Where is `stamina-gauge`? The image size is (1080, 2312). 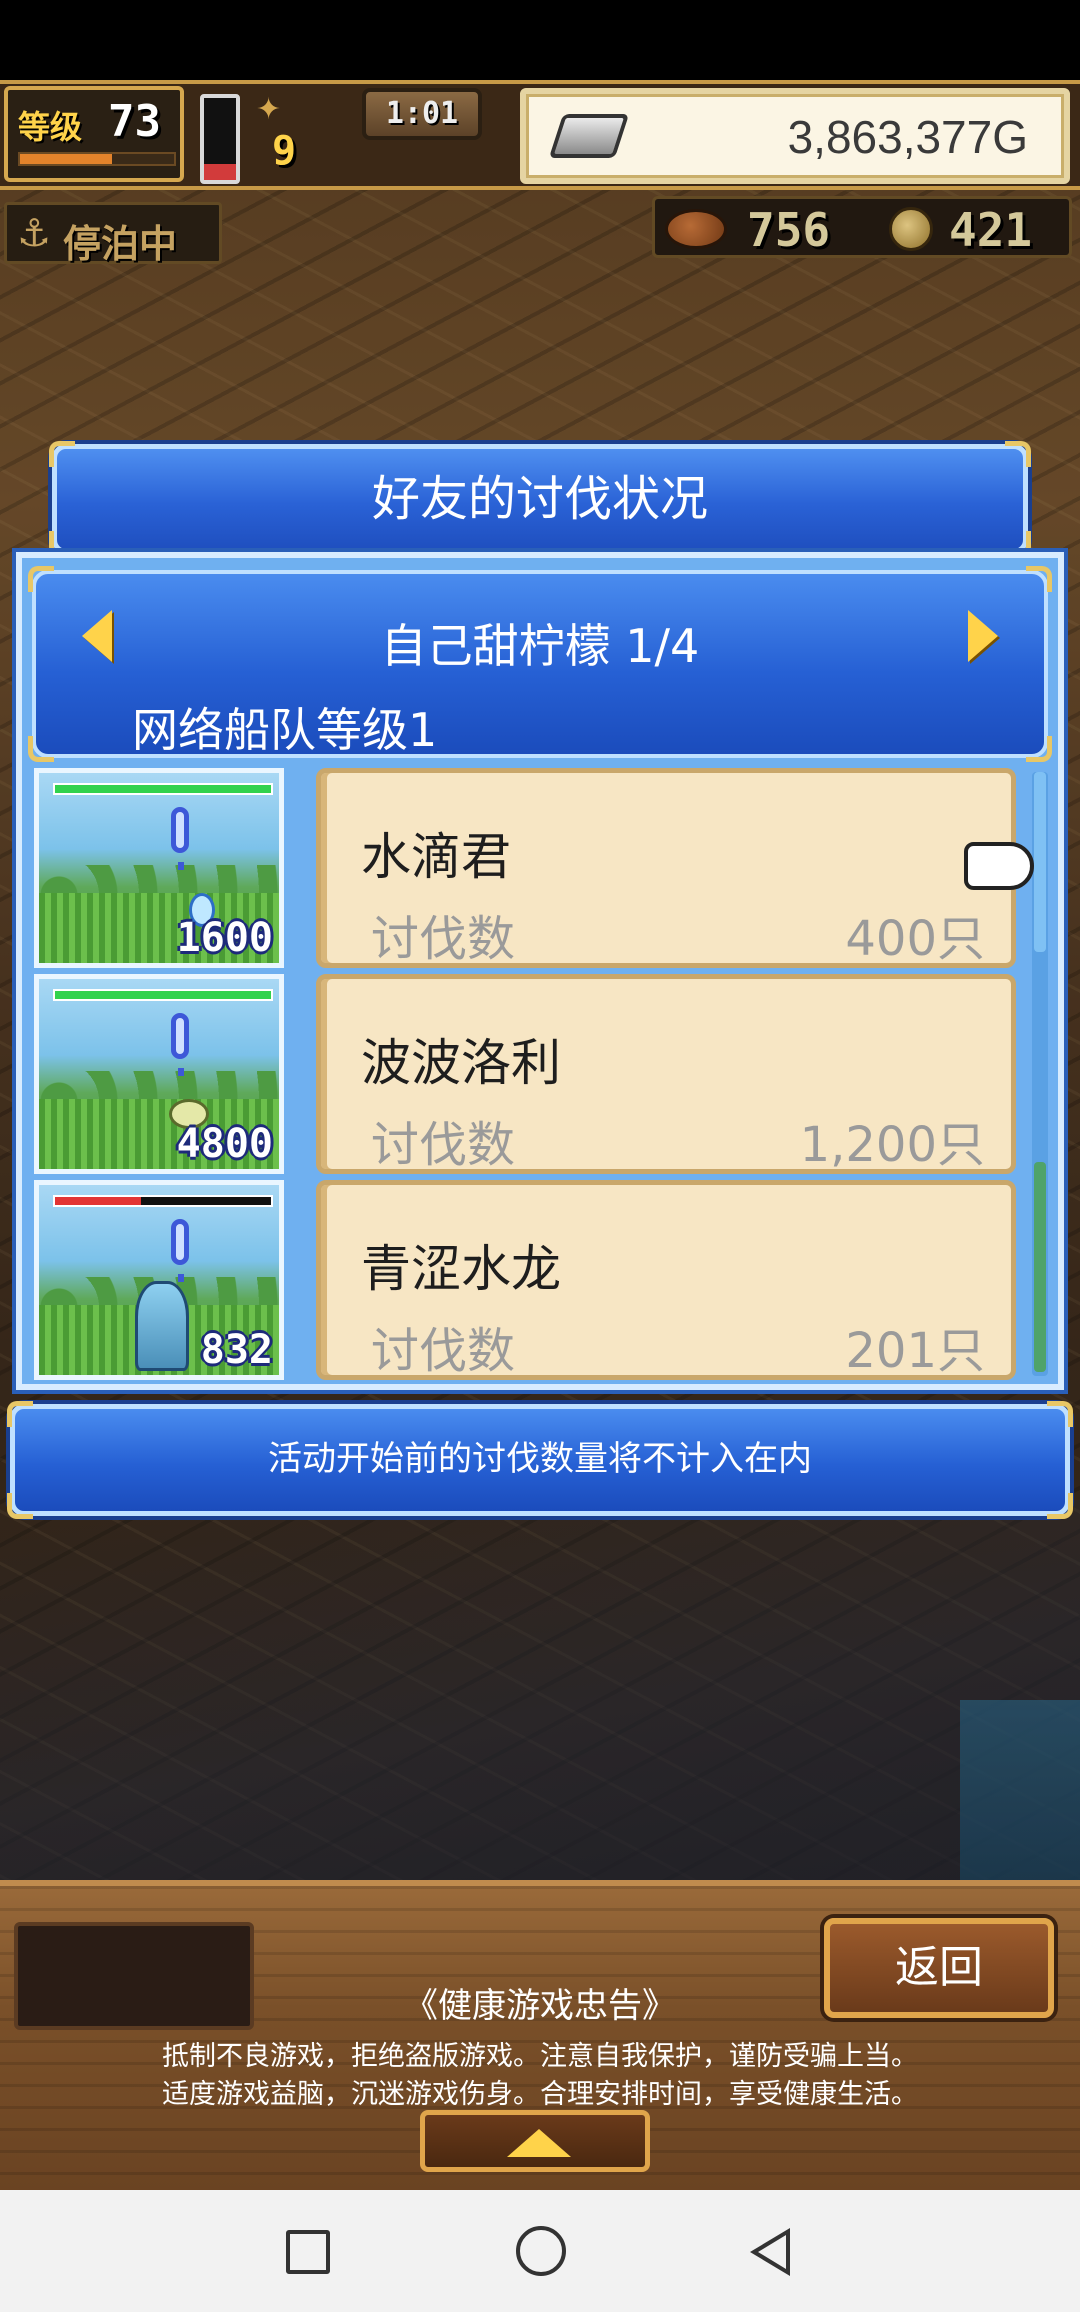
stamina-gauge is located at coordinates (220, 139).